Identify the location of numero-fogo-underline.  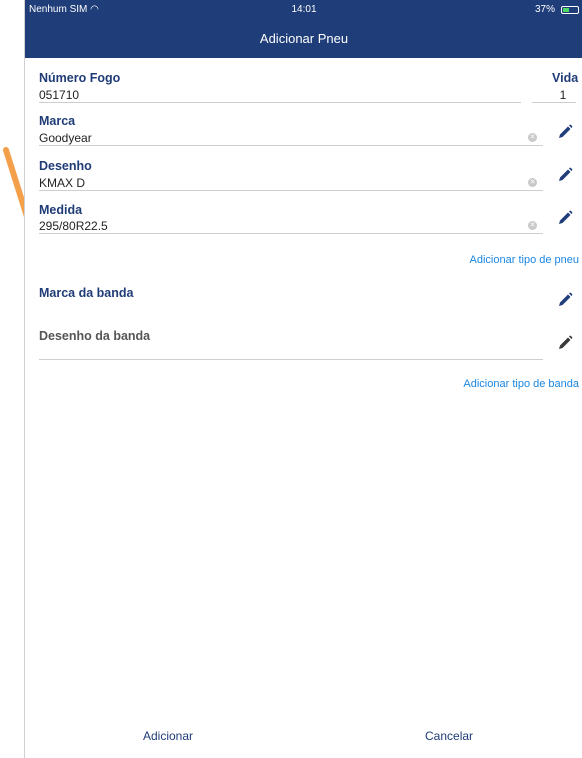
(280, 102).